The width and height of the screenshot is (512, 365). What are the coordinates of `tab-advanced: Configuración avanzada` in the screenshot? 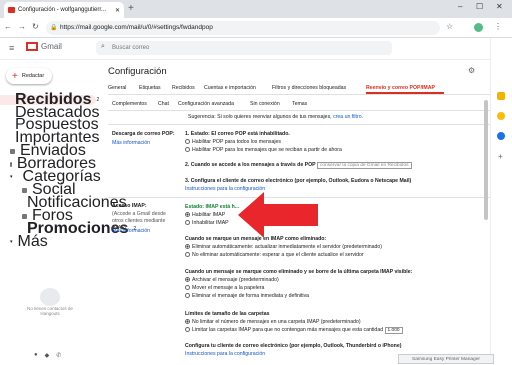 It's located at (206, 104).